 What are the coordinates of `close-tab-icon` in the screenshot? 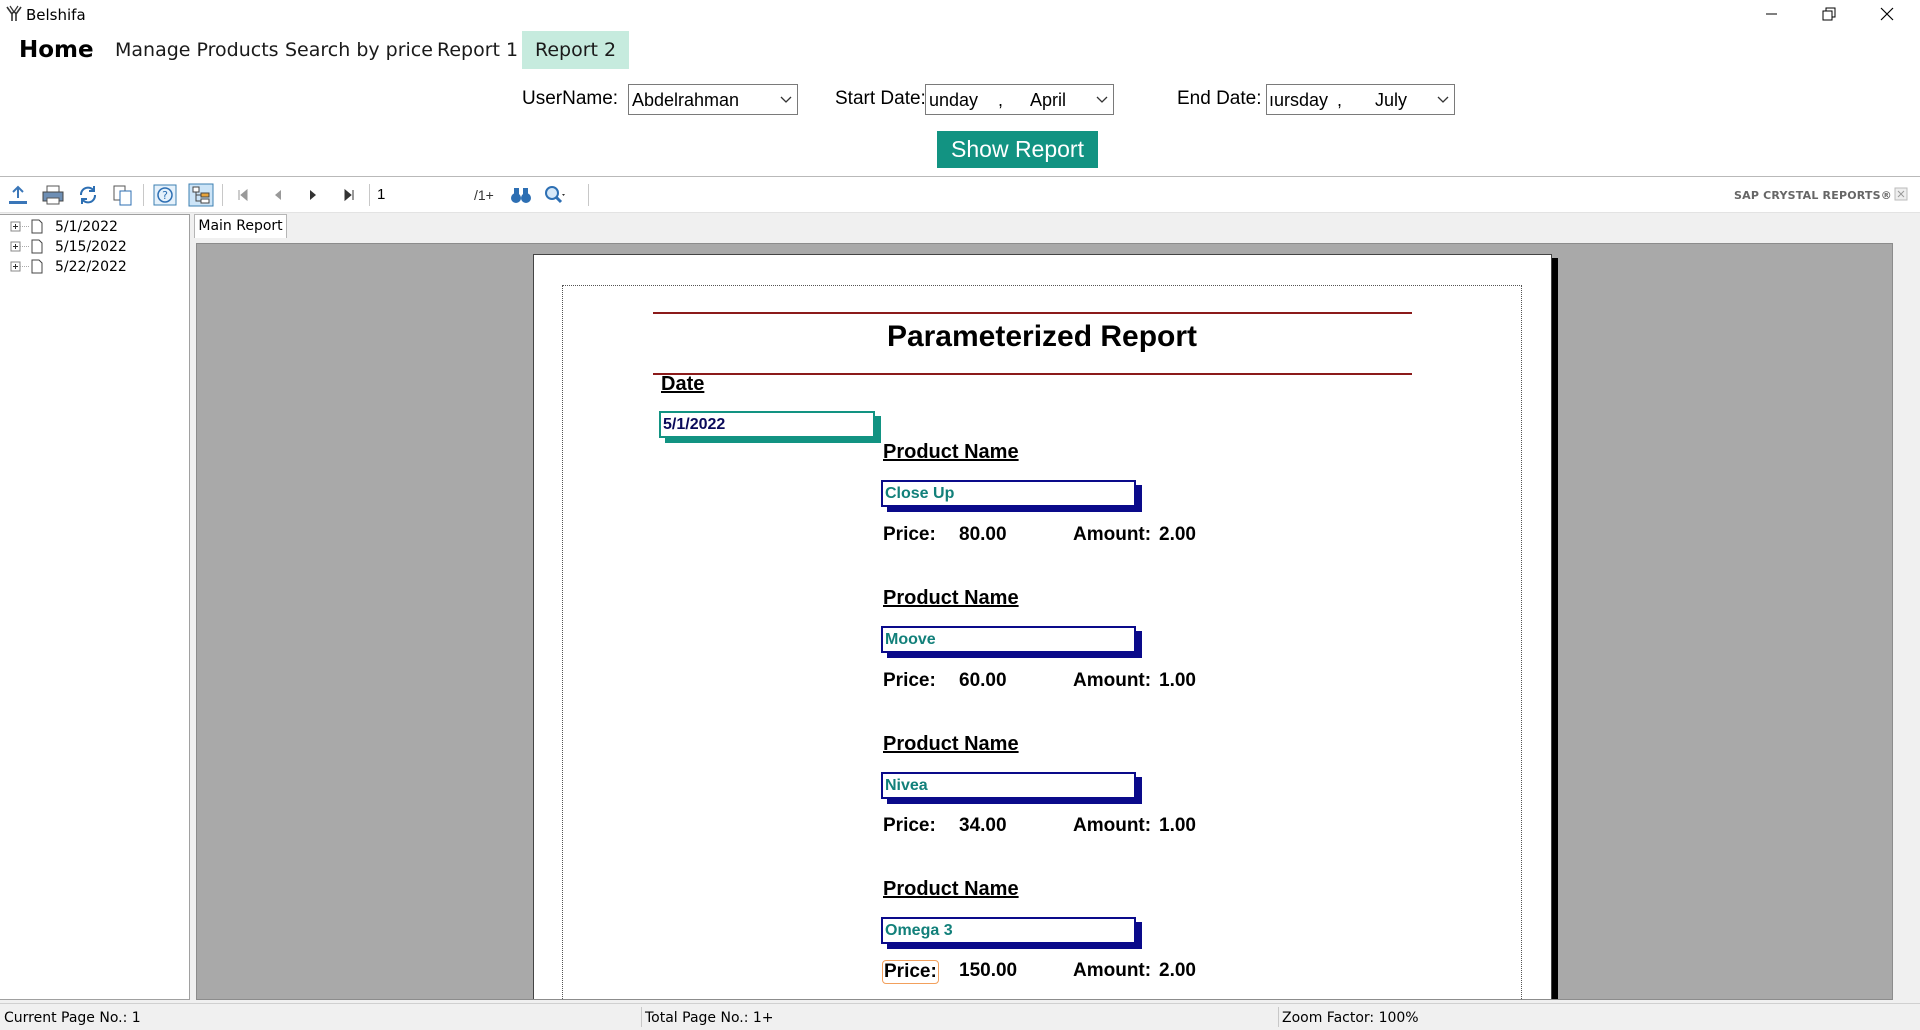 It's located at (1901, 194).